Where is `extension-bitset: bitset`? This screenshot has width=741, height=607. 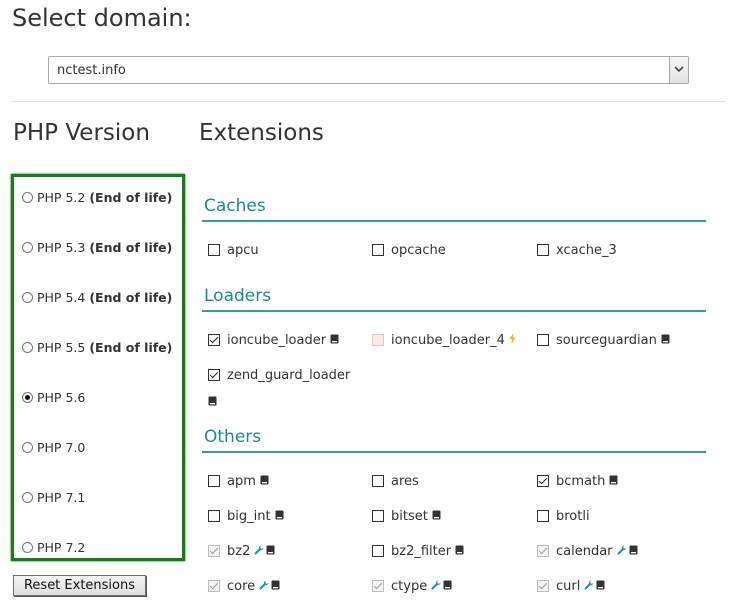
extension-bitset: bitset is located at coordinates (406, 516).